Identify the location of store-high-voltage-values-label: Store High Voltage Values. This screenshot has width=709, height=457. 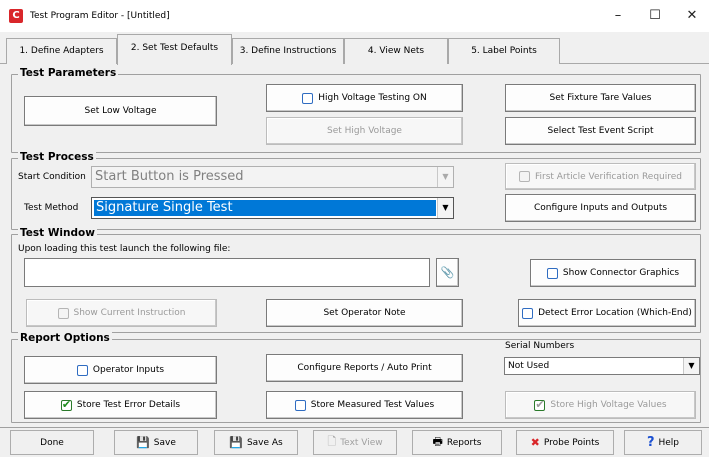
(608, 405).